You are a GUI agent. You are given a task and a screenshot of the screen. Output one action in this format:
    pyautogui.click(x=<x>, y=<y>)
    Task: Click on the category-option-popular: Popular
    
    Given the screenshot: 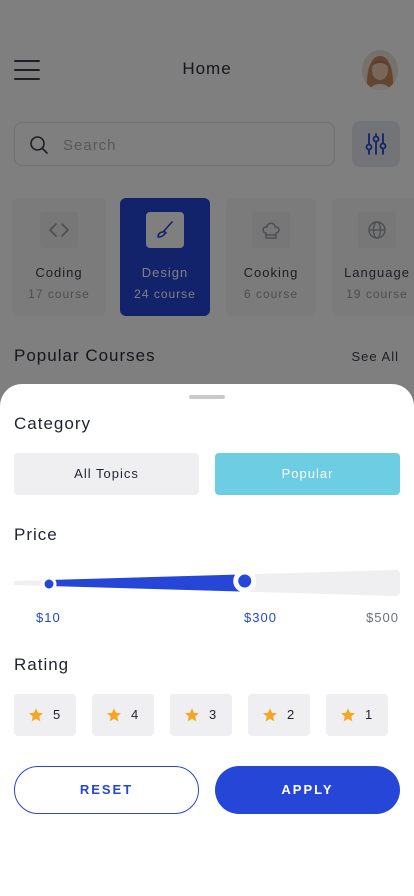 What is the action you would take?
    pyautogui.click(x=307, y=474)
    